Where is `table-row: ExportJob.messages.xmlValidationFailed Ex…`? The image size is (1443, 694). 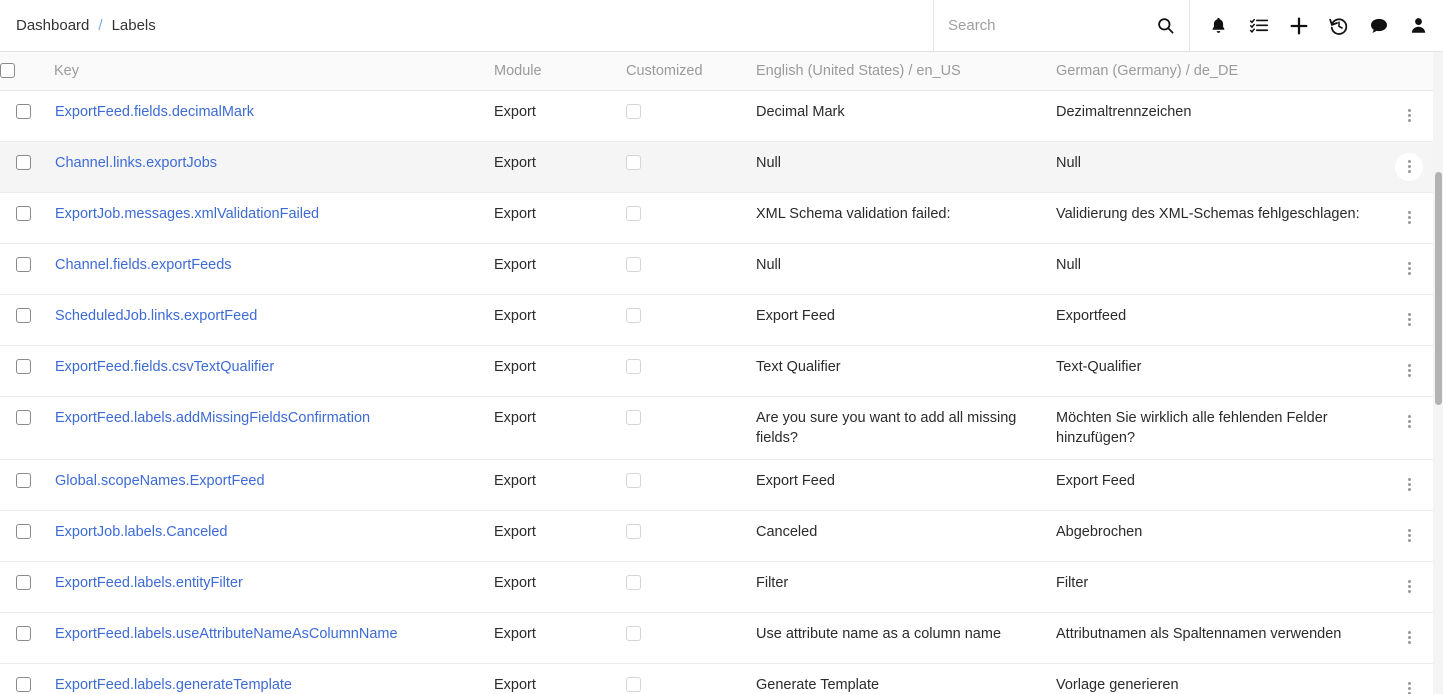
table-row: ExportJob.messages.xmlValidationFailed Ex… is located at coordinates (716, 218).